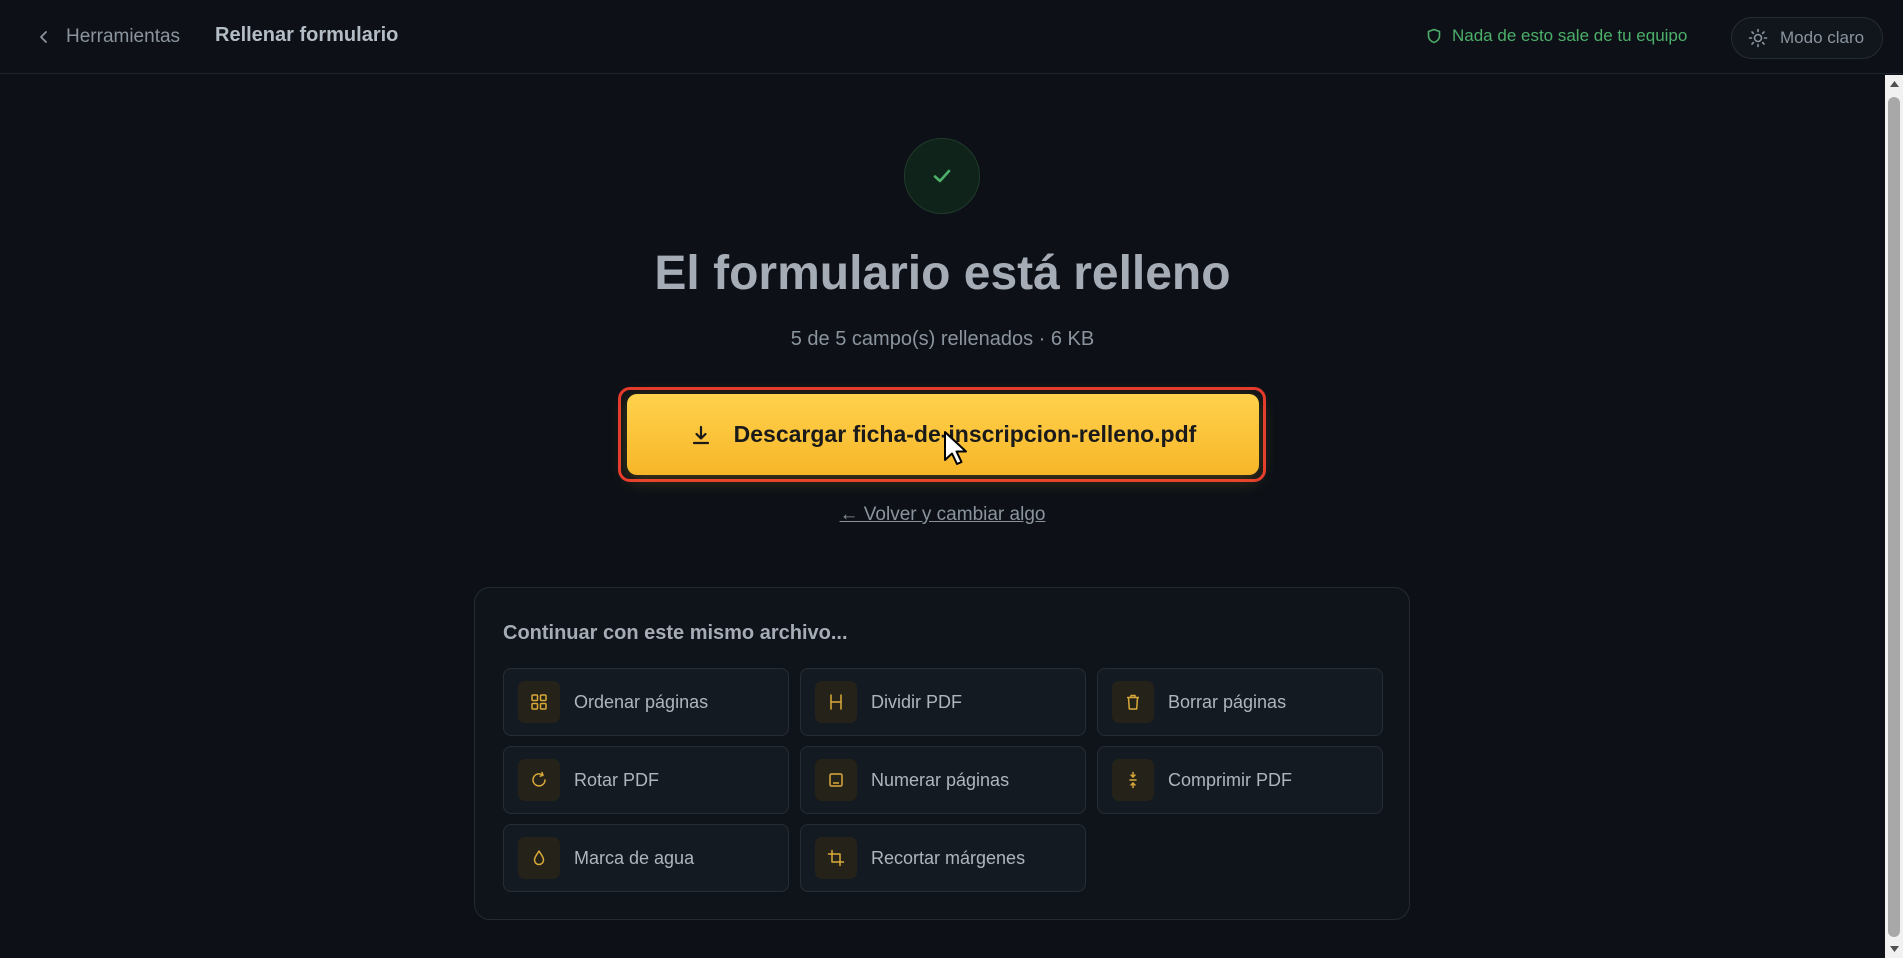  What do you see at coordinates (940, 779) in the screenshot?
I see `tool-label: Numerar páginas` at bounding box center [940, 779].